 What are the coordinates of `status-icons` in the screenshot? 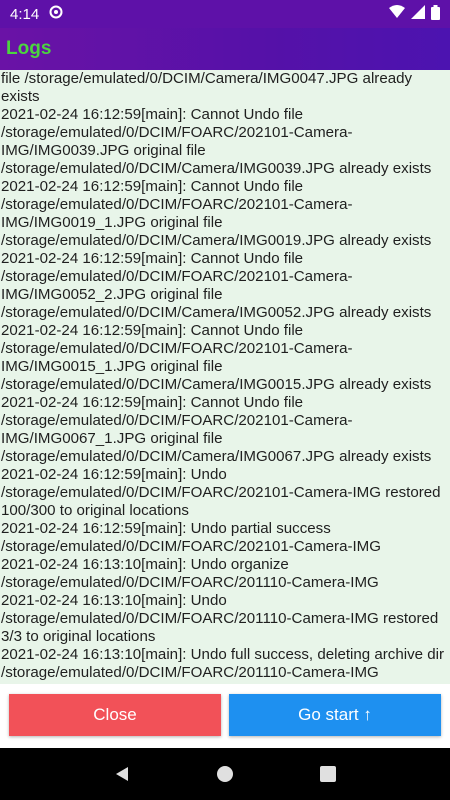 It's located at (414, 14).